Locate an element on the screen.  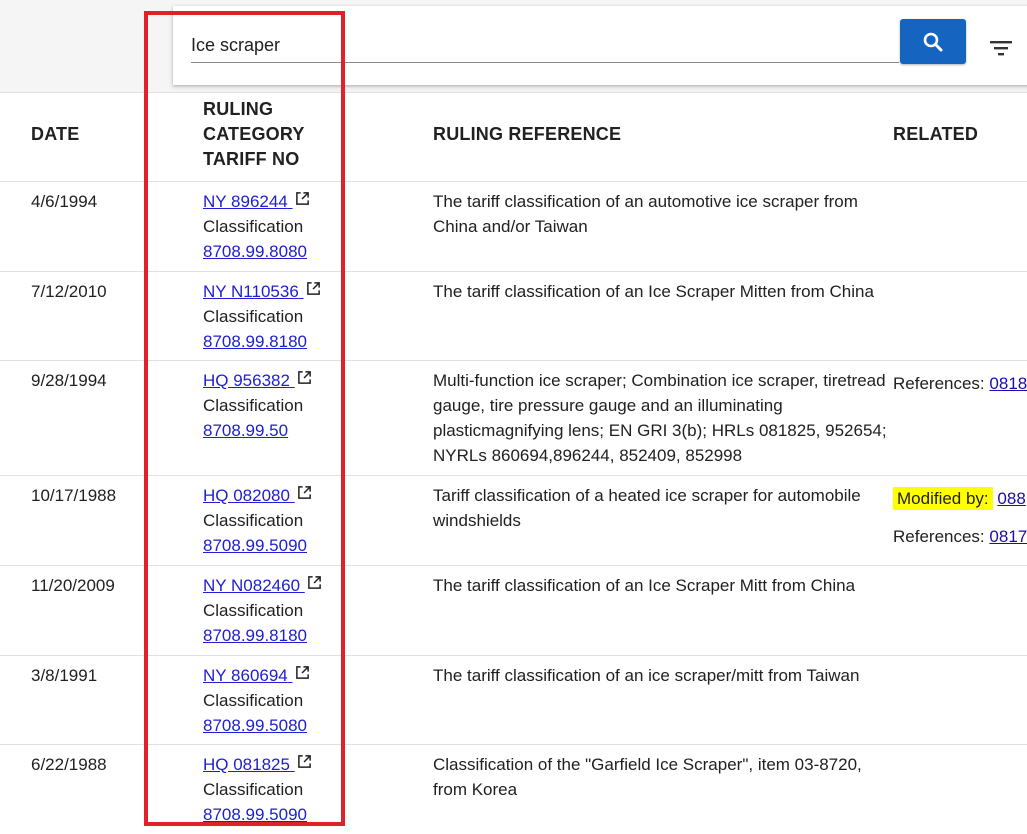
ruling-link-wrap: NY 896244 is located at coordinates (273, 201).